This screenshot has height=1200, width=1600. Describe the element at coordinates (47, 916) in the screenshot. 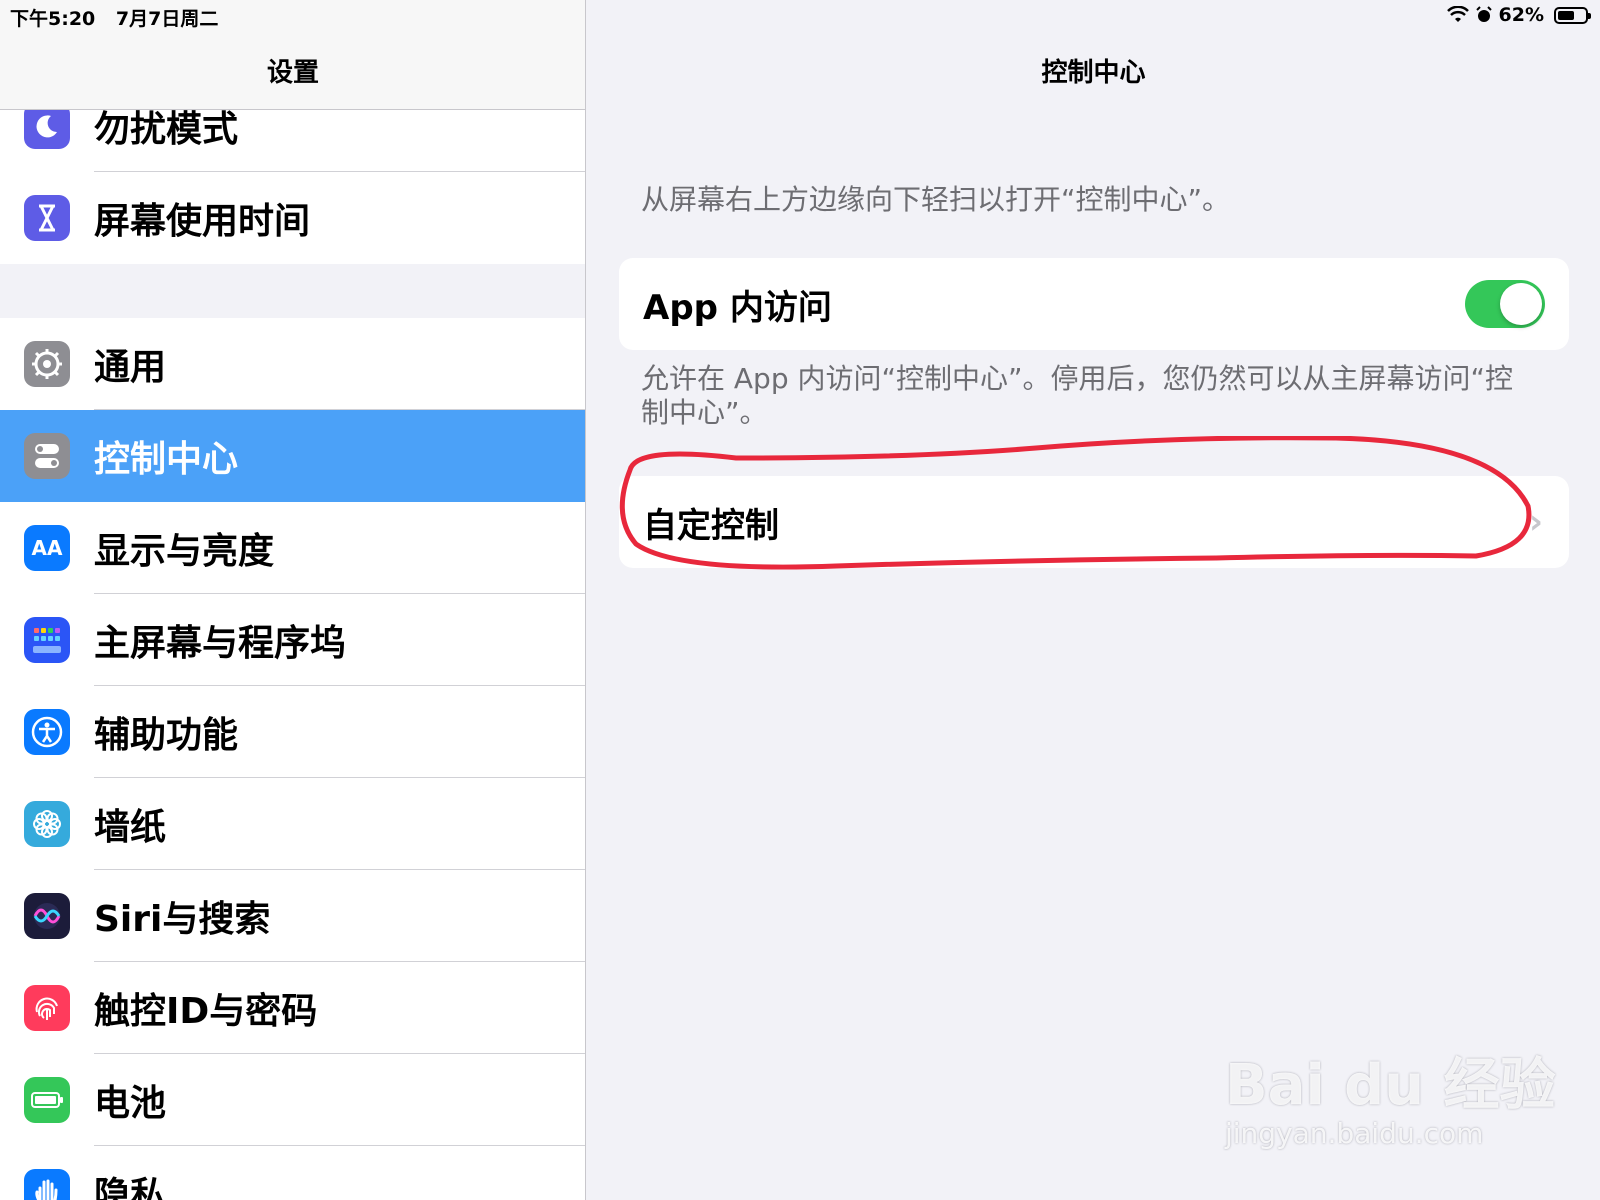

I see `siri-icon` at that location.